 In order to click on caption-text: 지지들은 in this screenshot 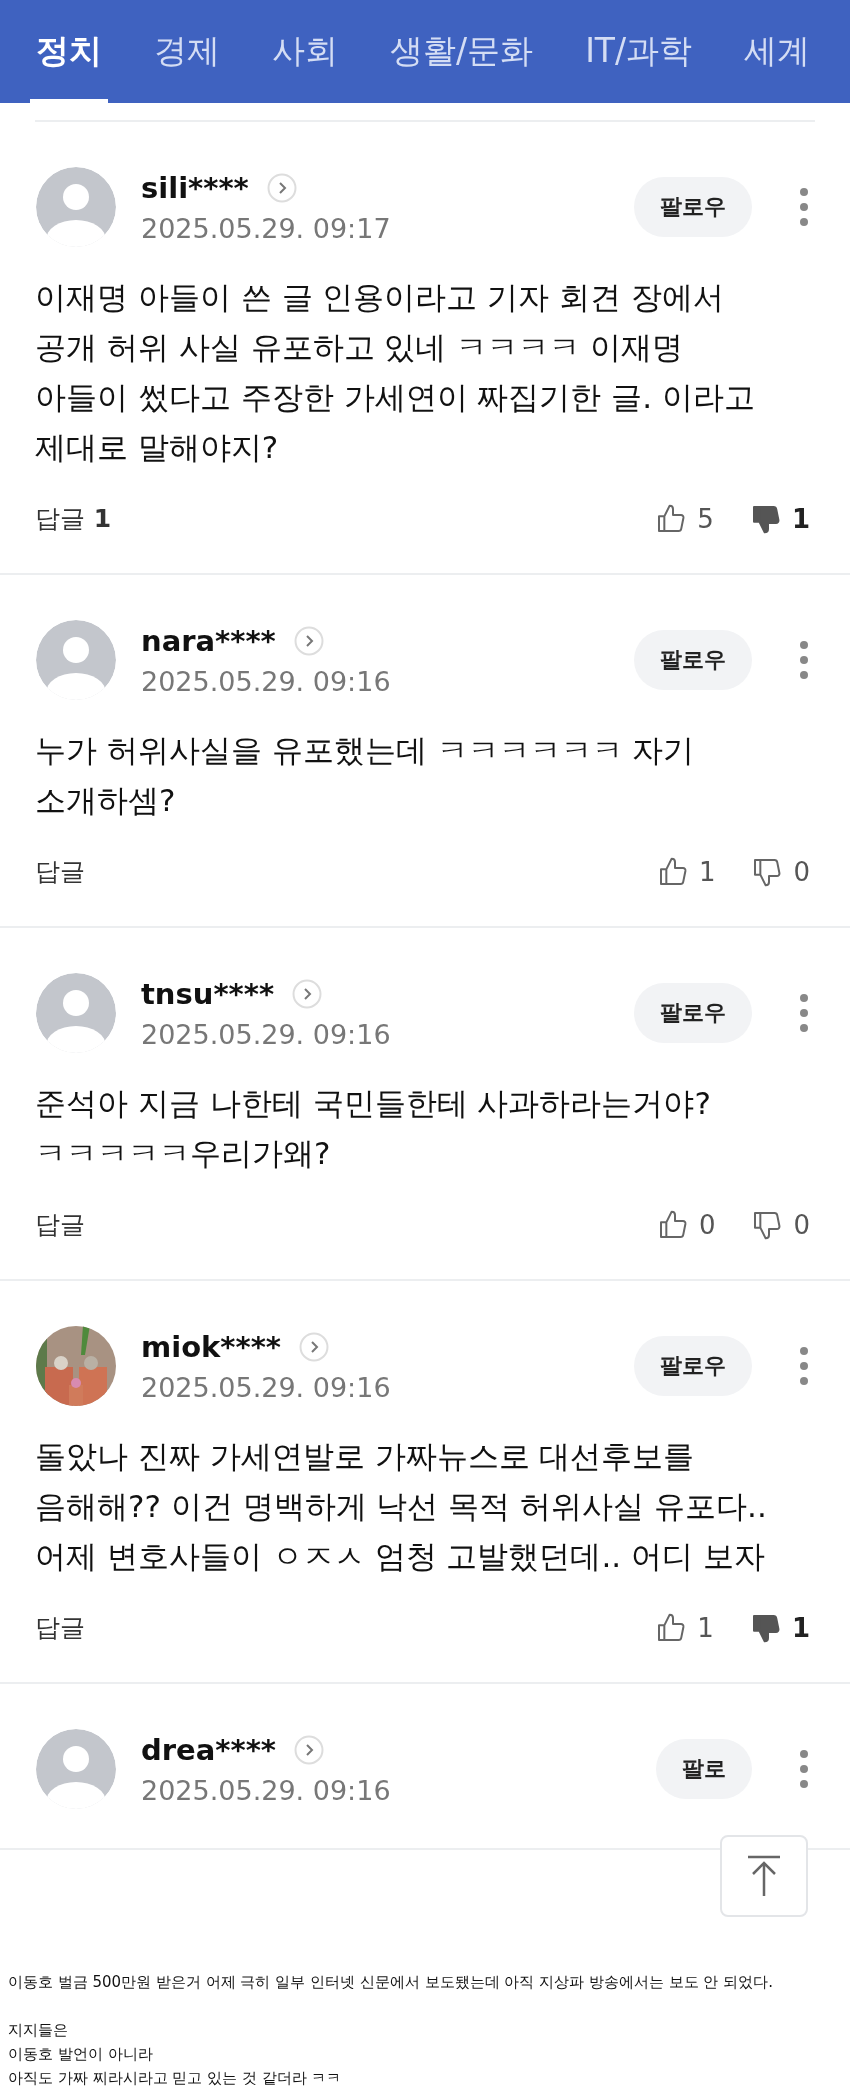, I will do `click(38, 2030)`.